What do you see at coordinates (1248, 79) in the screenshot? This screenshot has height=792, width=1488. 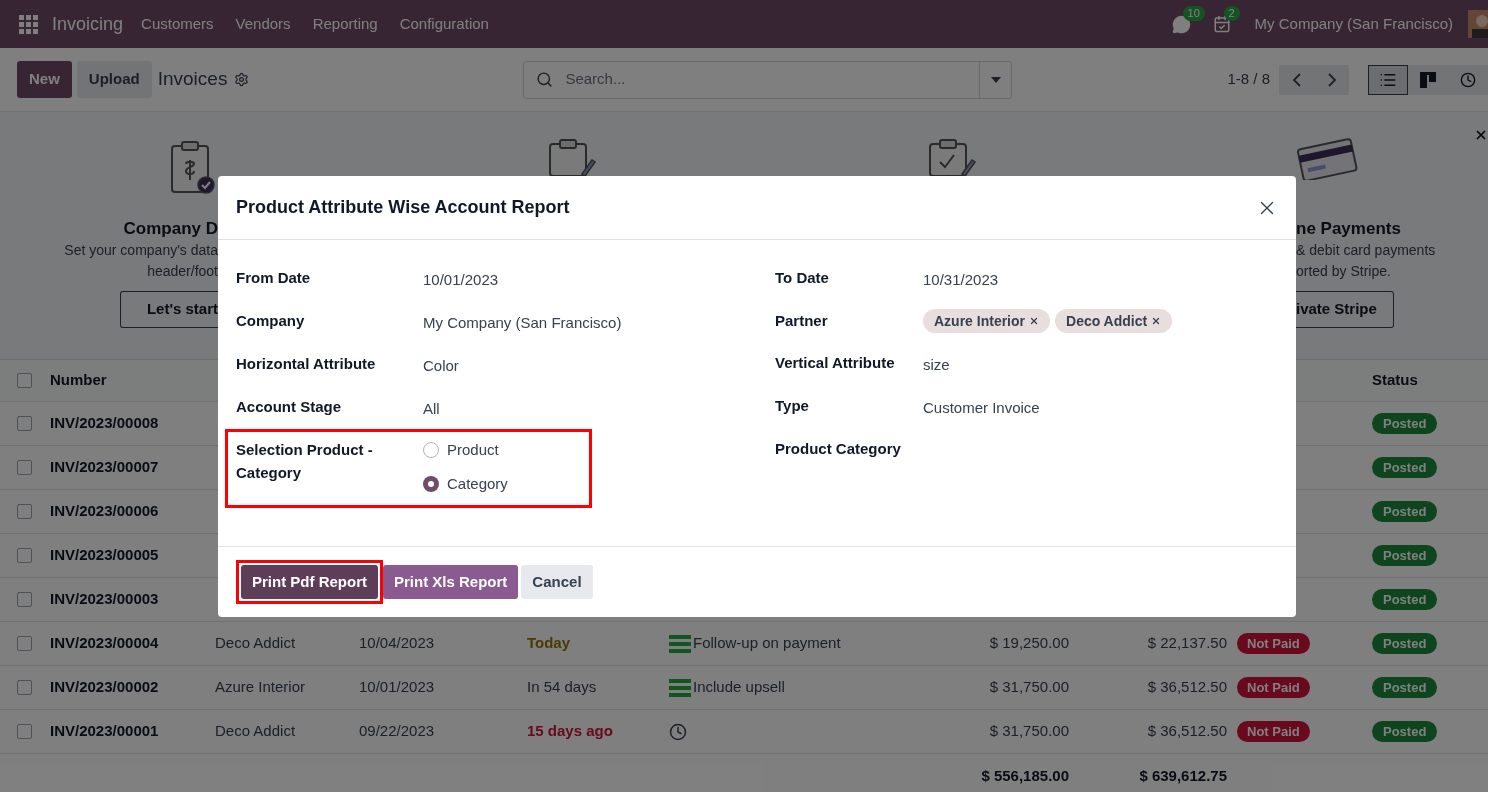 I see `pager-value: 1-8 / 8` at bounding box center [1248, 79].